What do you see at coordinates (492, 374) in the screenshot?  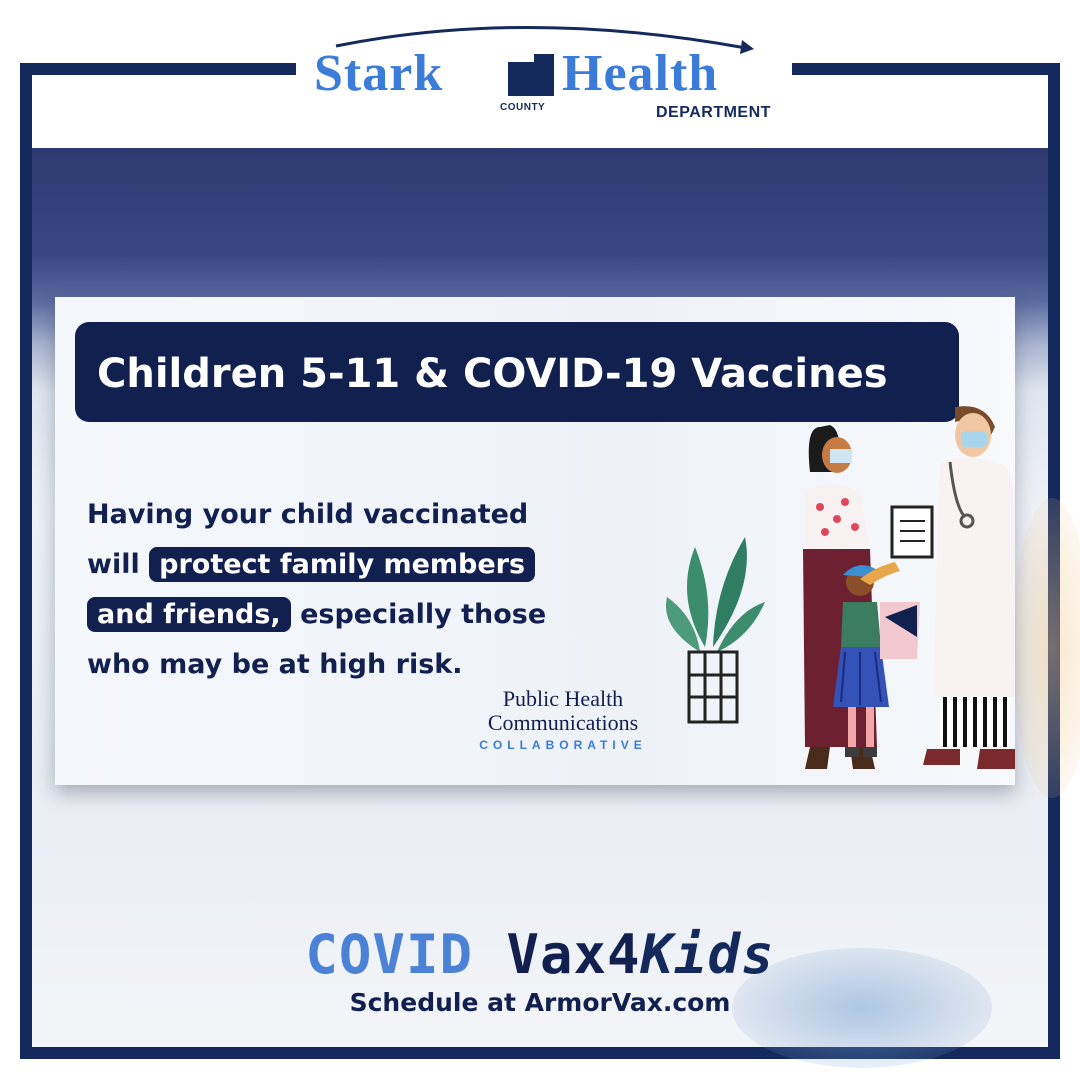 I see `card-title: Children 5-11 & COVID-19 Vaccines` at bounding box center [492, 374].